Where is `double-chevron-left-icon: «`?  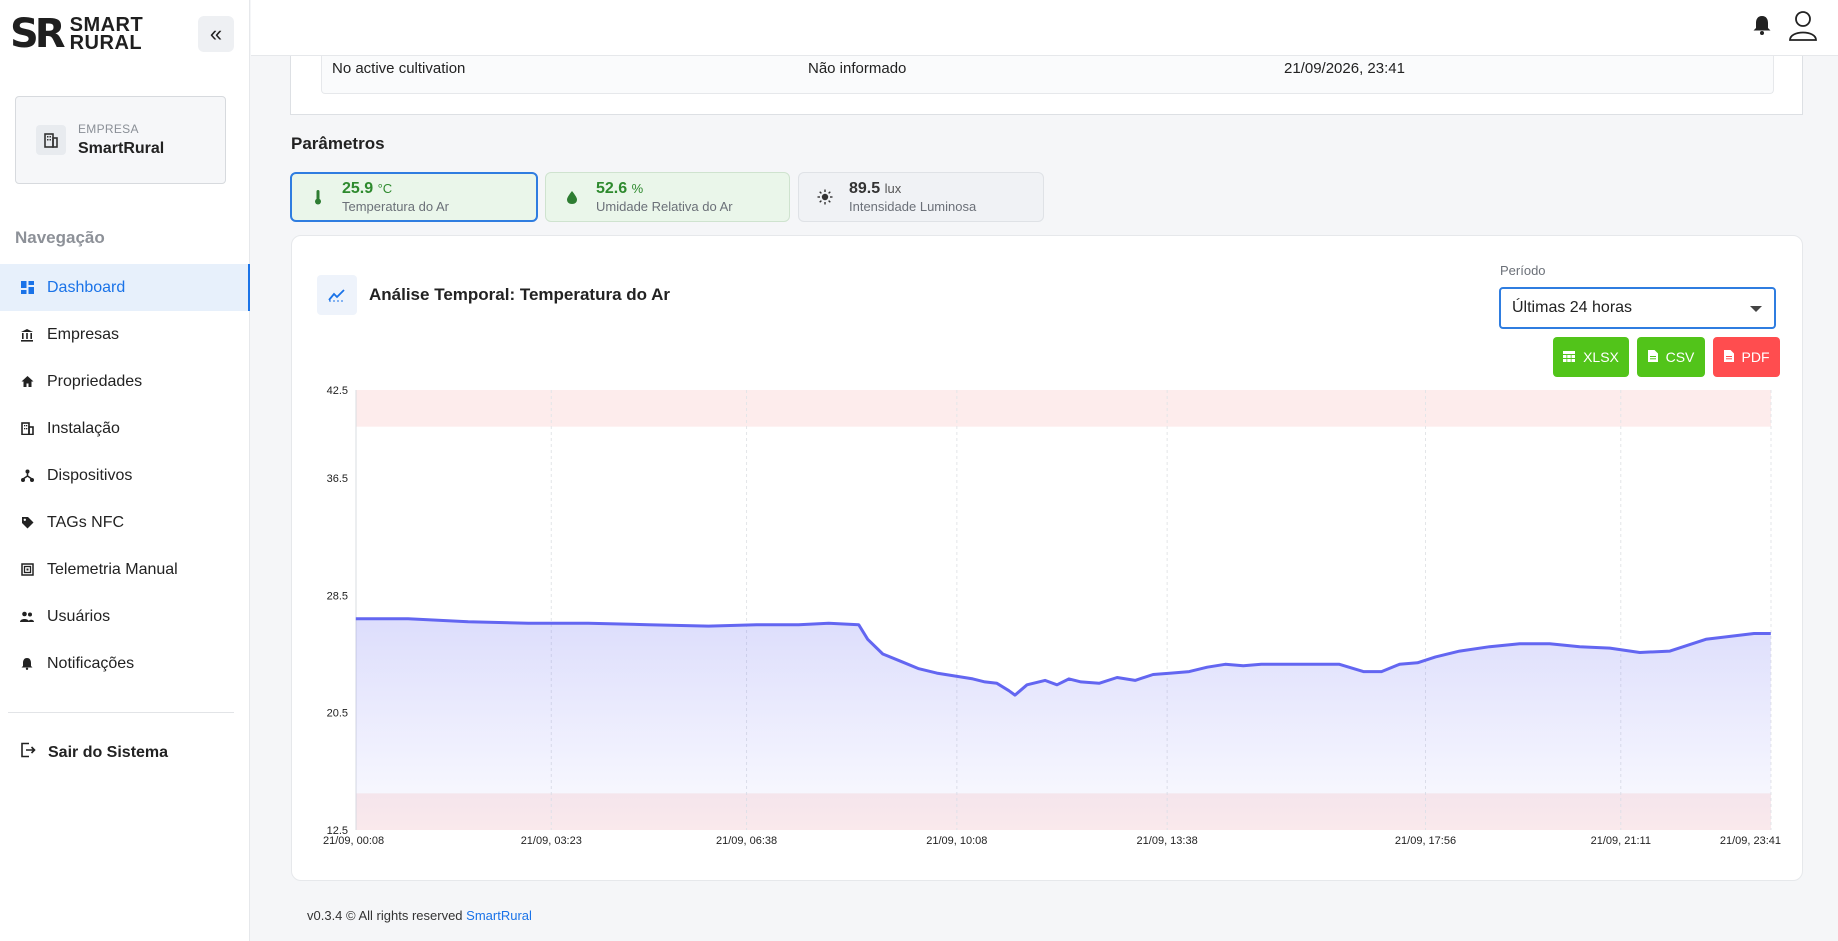
double-chevron-left-icon: « is located at coordinates (216, 33).